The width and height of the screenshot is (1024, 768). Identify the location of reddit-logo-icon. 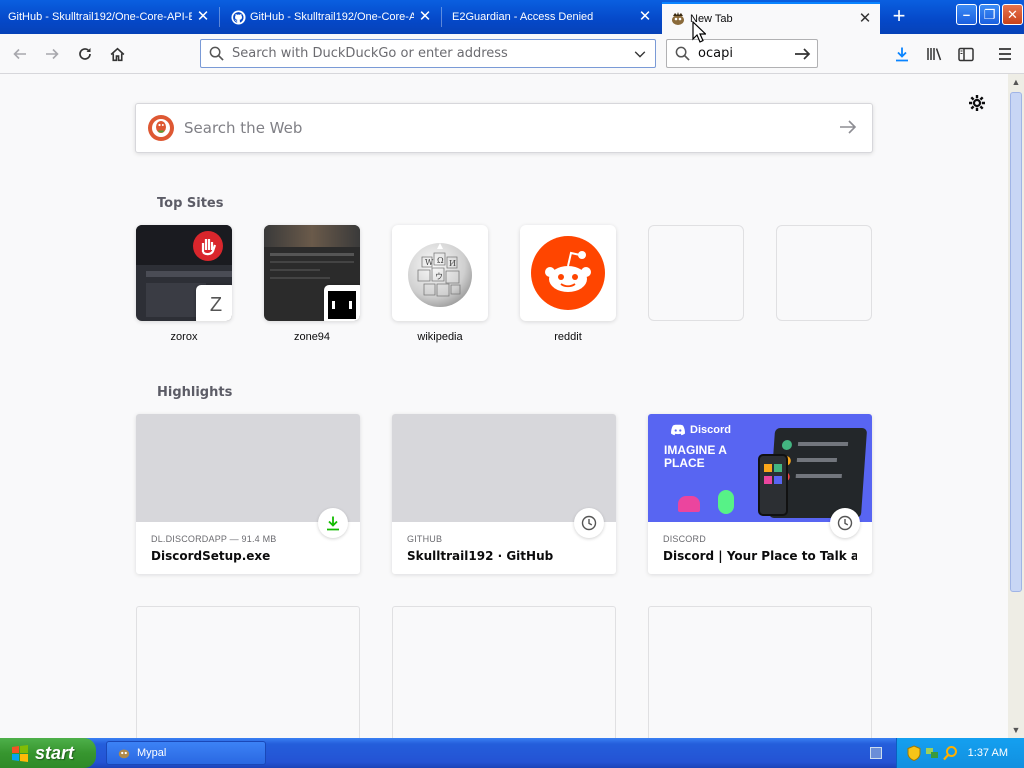
(568, 273).